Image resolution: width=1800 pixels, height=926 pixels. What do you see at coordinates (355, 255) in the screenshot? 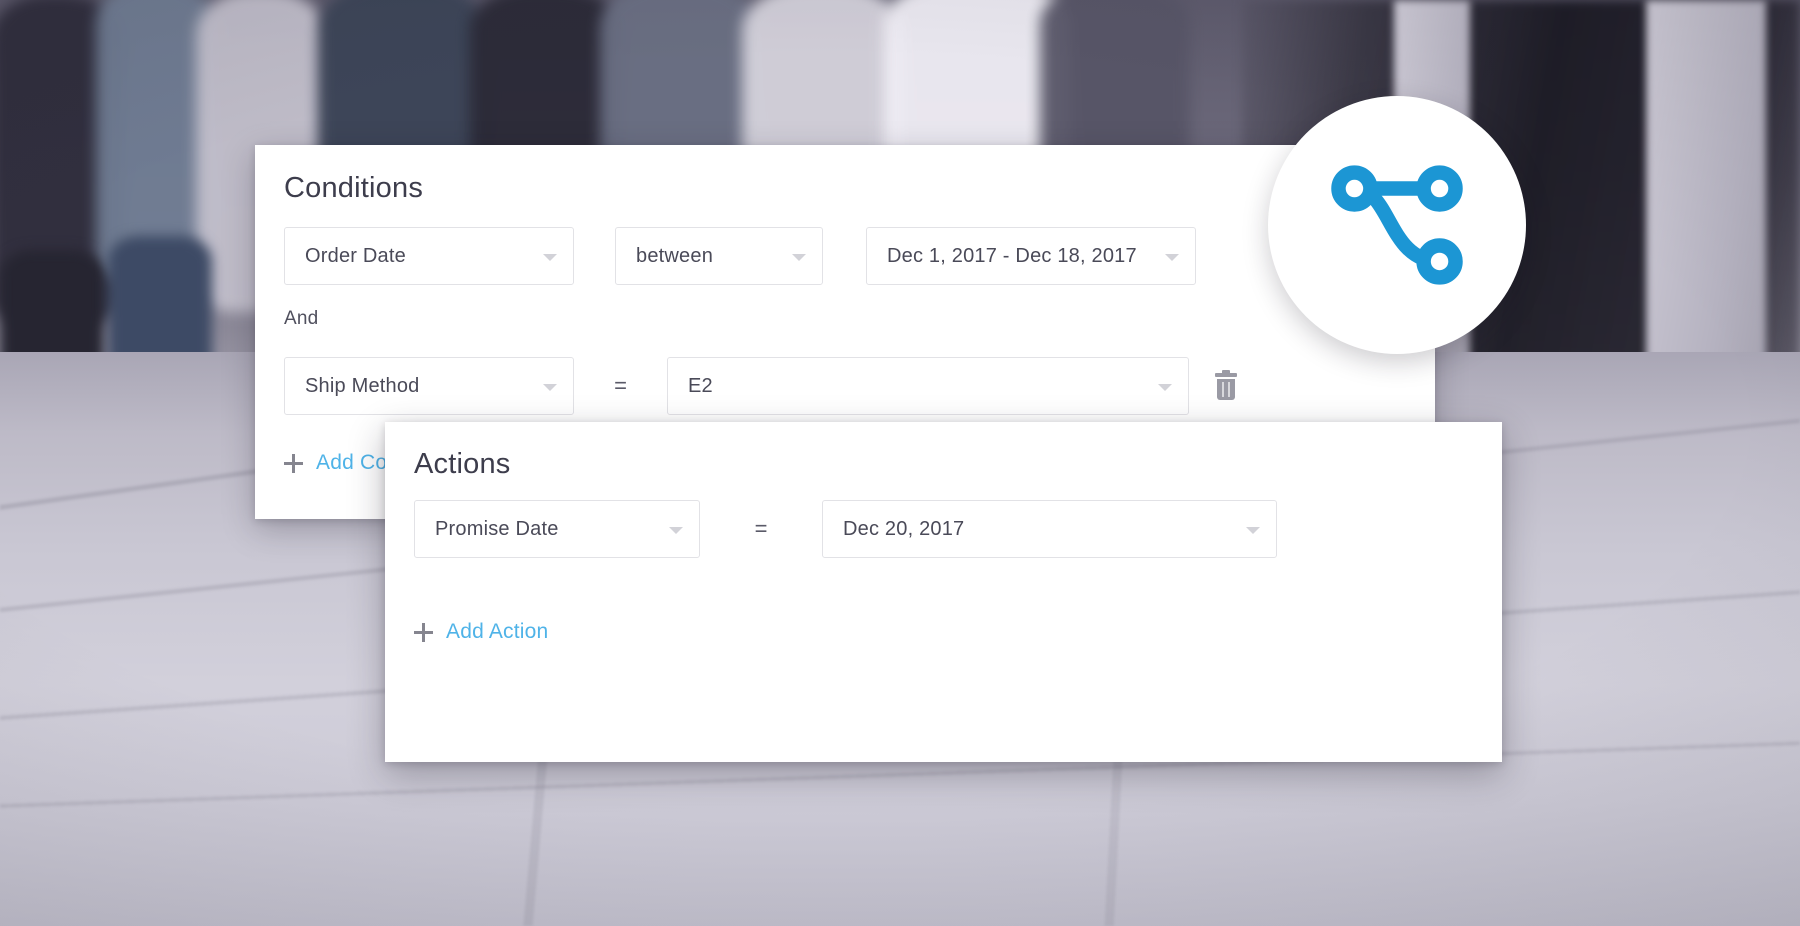
I see `condition-attribute-value: Order Date` at bounding box center [355, 255].